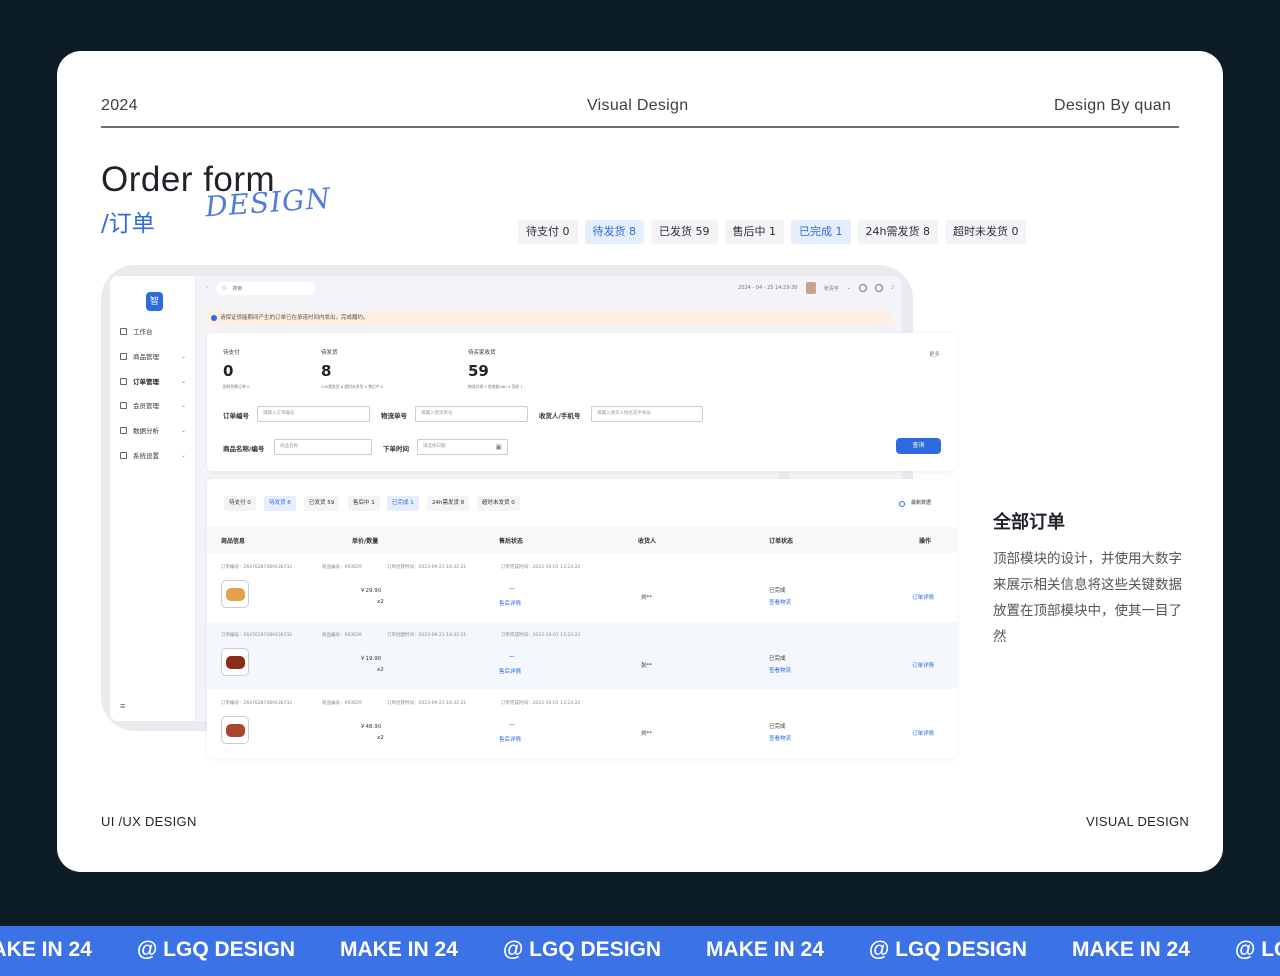  I want to click on order-number: 订单编号：2647628748943​6732, so click(257, 567).